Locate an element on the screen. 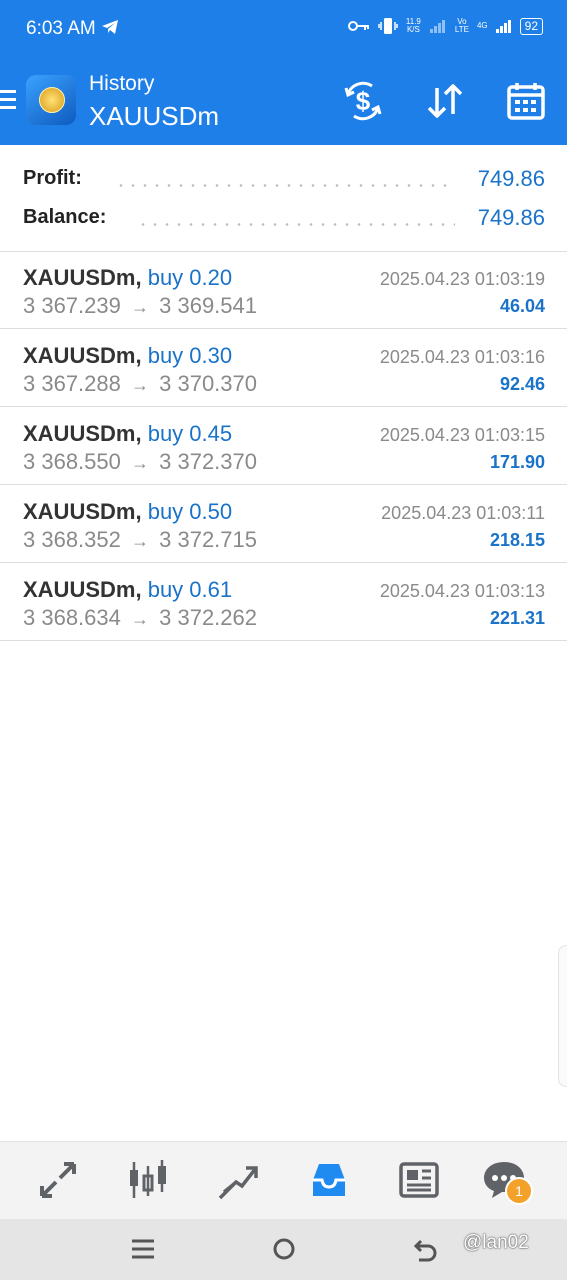  trade-symbol-line: XAUUSDm, buy 0.20 is located at coordinates (127, 278).